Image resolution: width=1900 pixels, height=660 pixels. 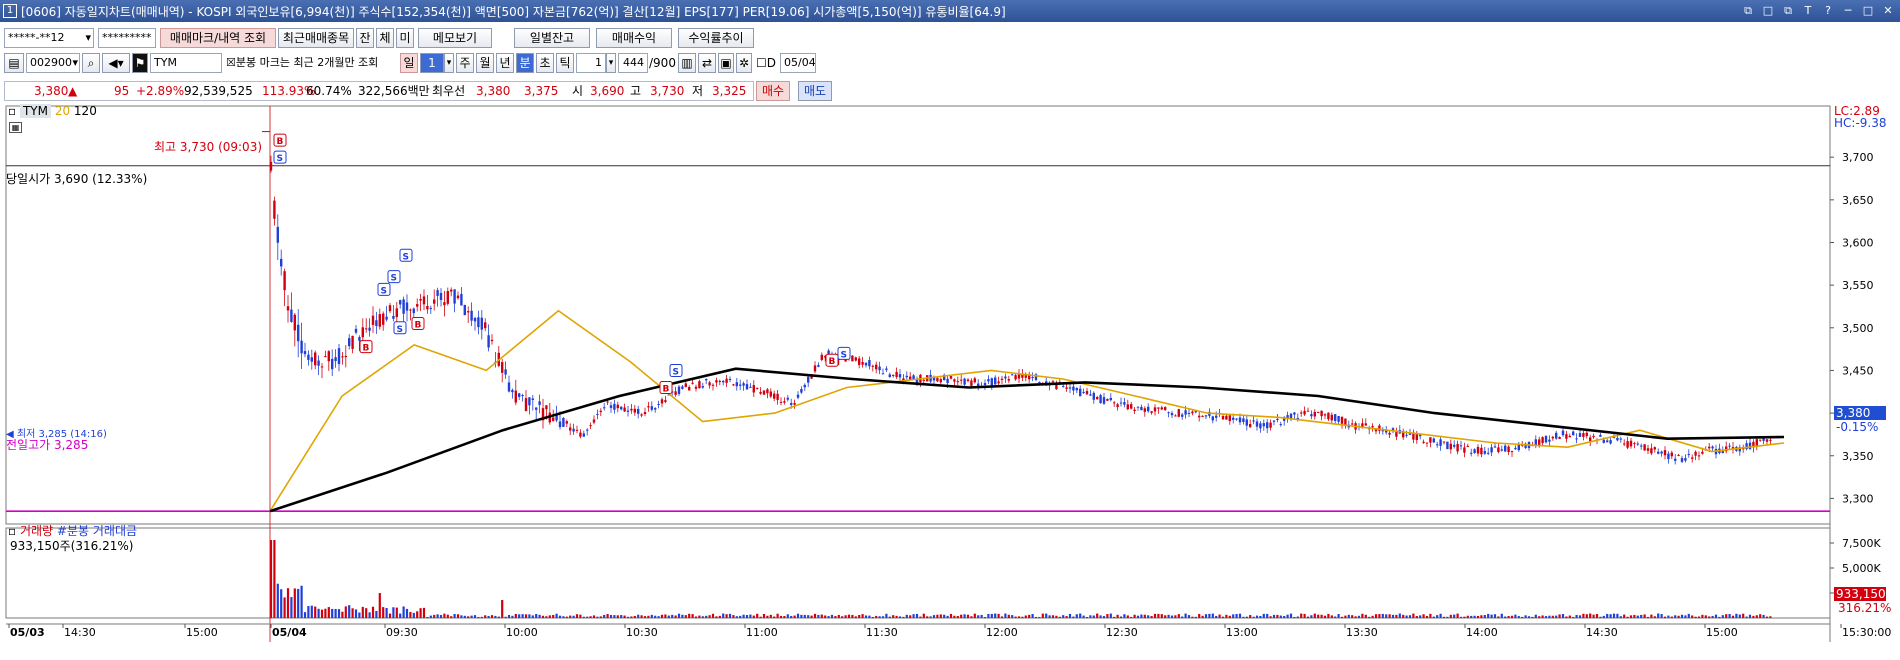 What do you see at coordinates (773, 91) in the screenshot?
I see `buy-button: 매수` at bounding box center [773, 91].